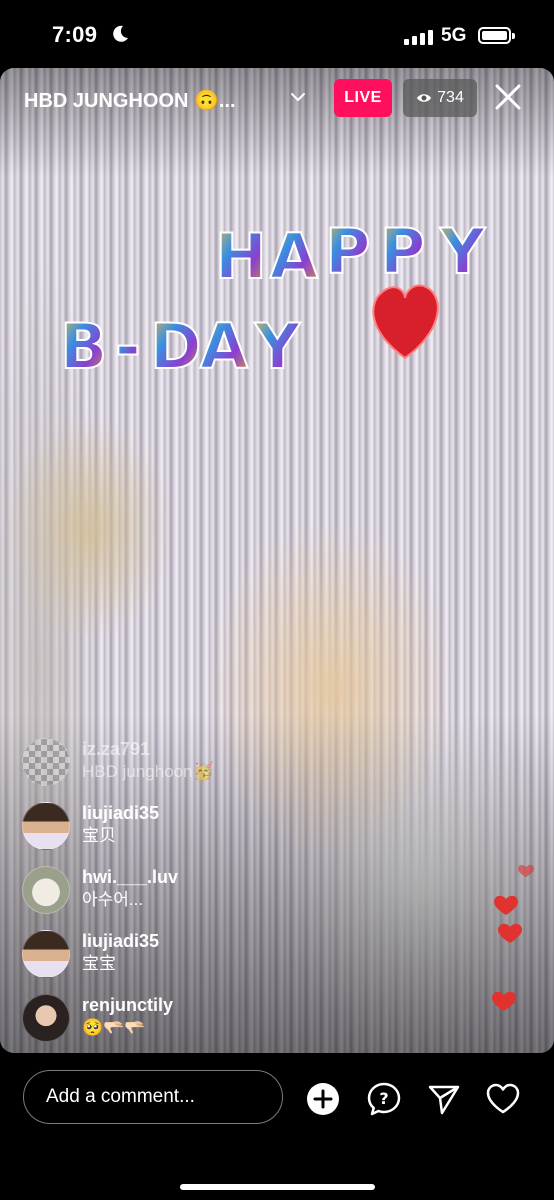  Describe the element at coordinates (175, 346) in the screenshot. I see `balloon-letter: D` at that location.